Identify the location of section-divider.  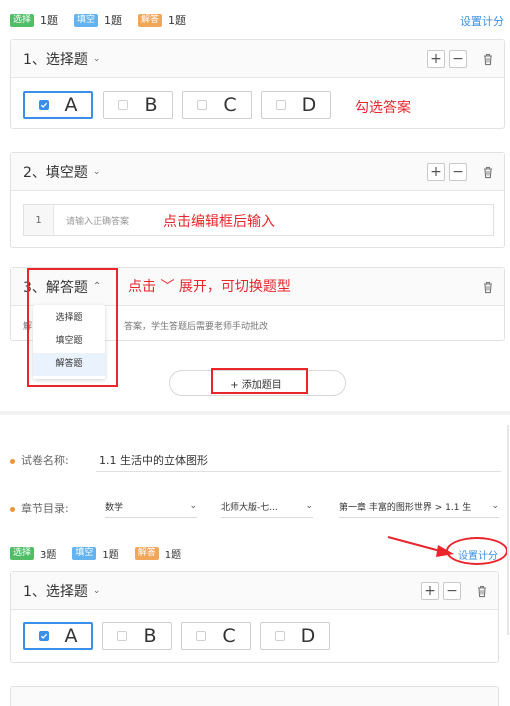
(255, 413).